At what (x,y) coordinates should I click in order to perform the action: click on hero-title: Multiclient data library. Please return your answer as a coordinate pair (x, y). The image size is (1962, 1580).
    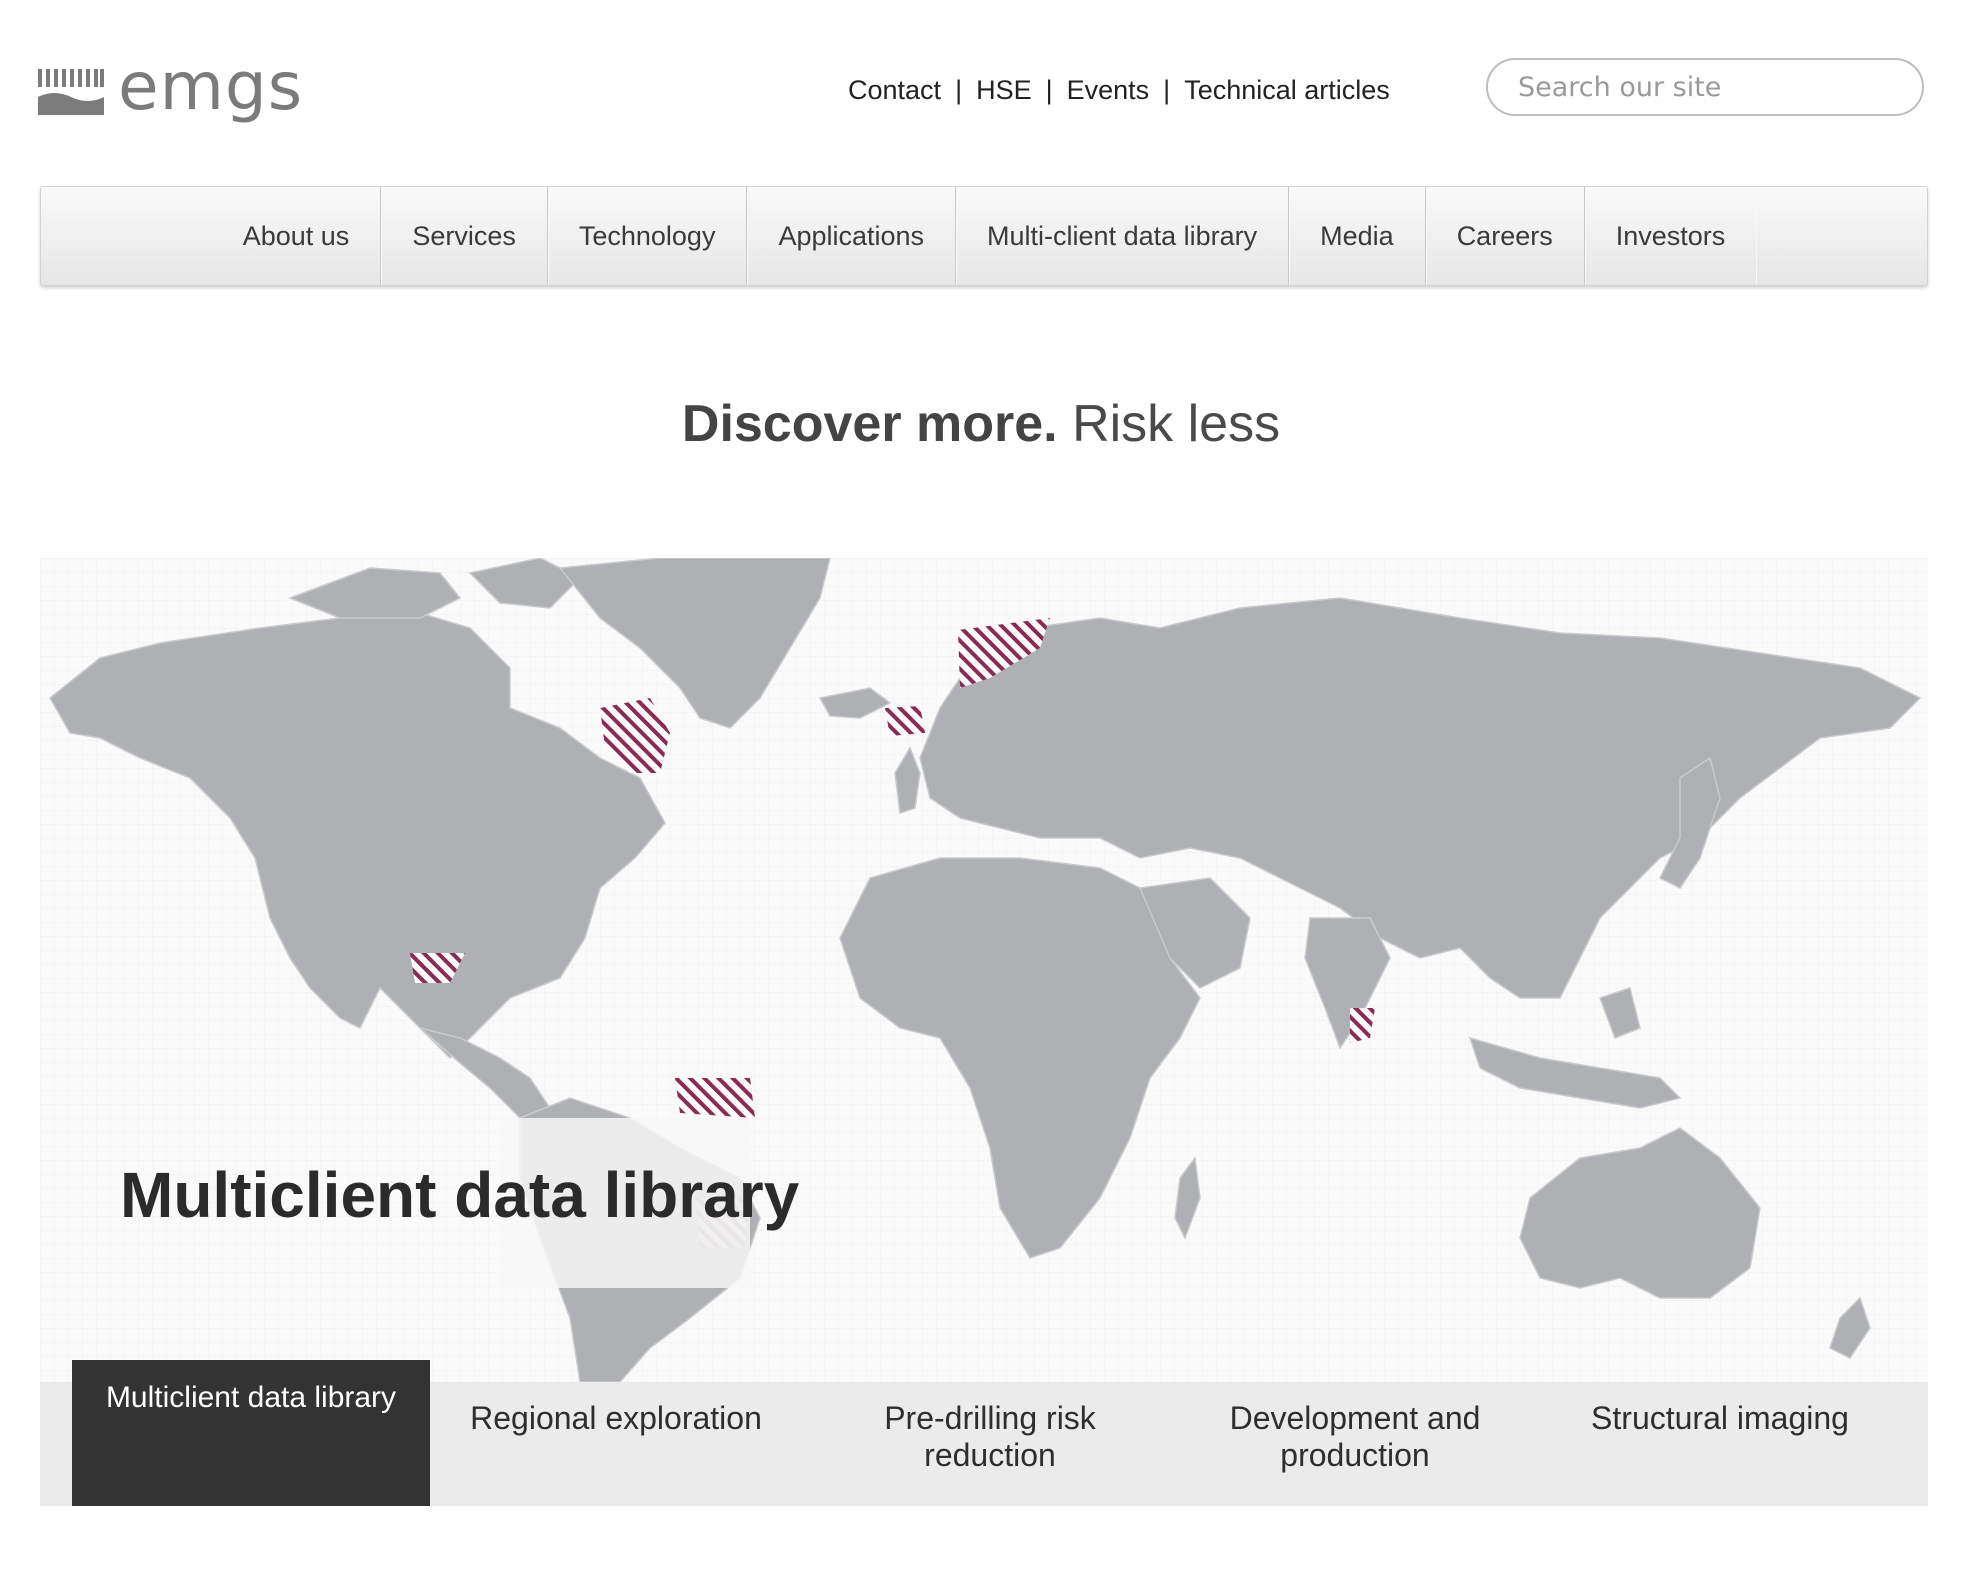
    Looking at the image, I should click on (460, 1195).